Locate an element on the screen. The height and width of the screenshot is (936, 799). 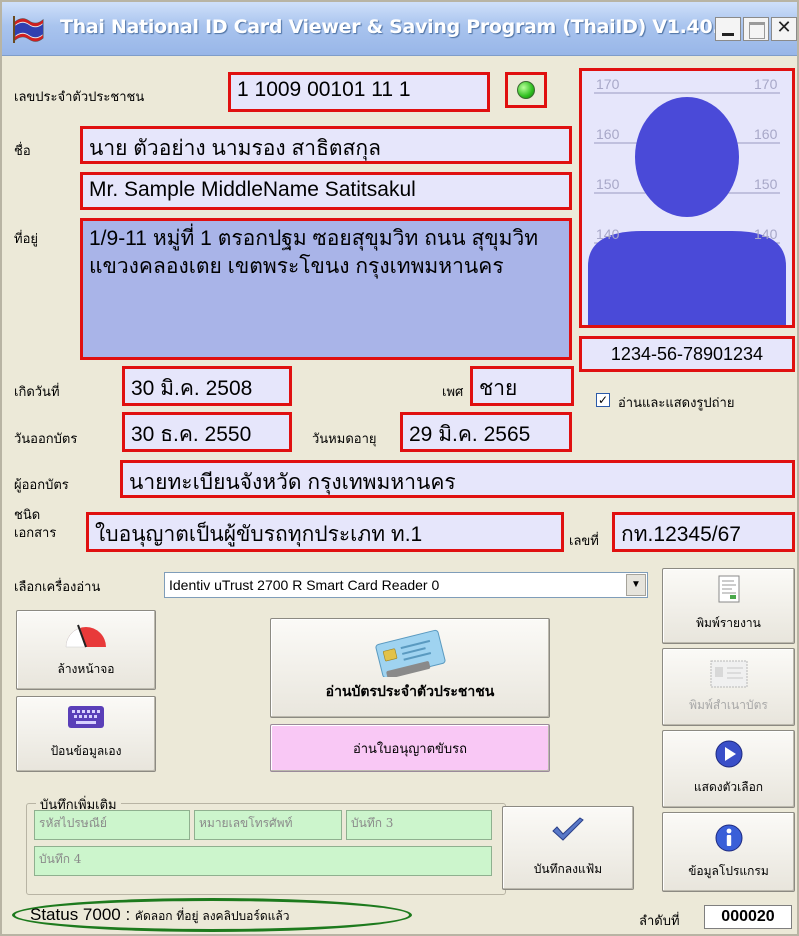
height-mark-left-140: 140 is located at coordinates (608, 234).